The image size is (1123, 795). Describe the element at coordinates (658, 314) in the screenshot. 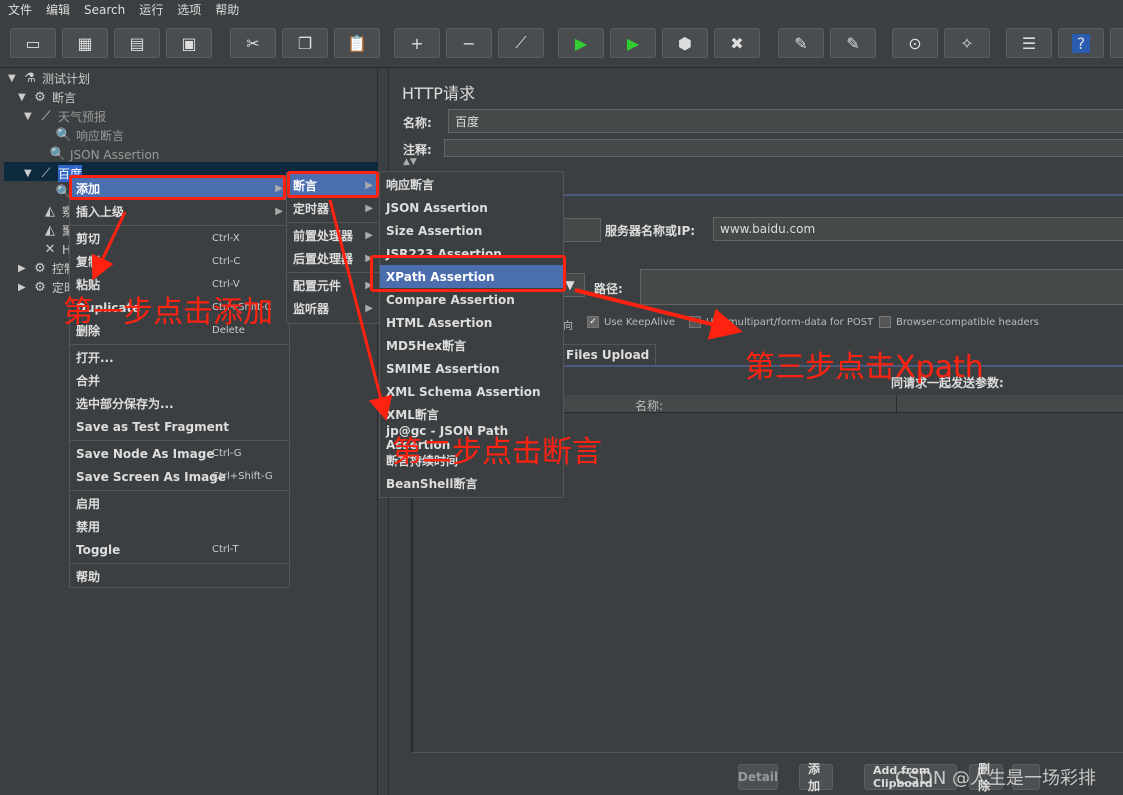

I see `arrow-step3` at that location.